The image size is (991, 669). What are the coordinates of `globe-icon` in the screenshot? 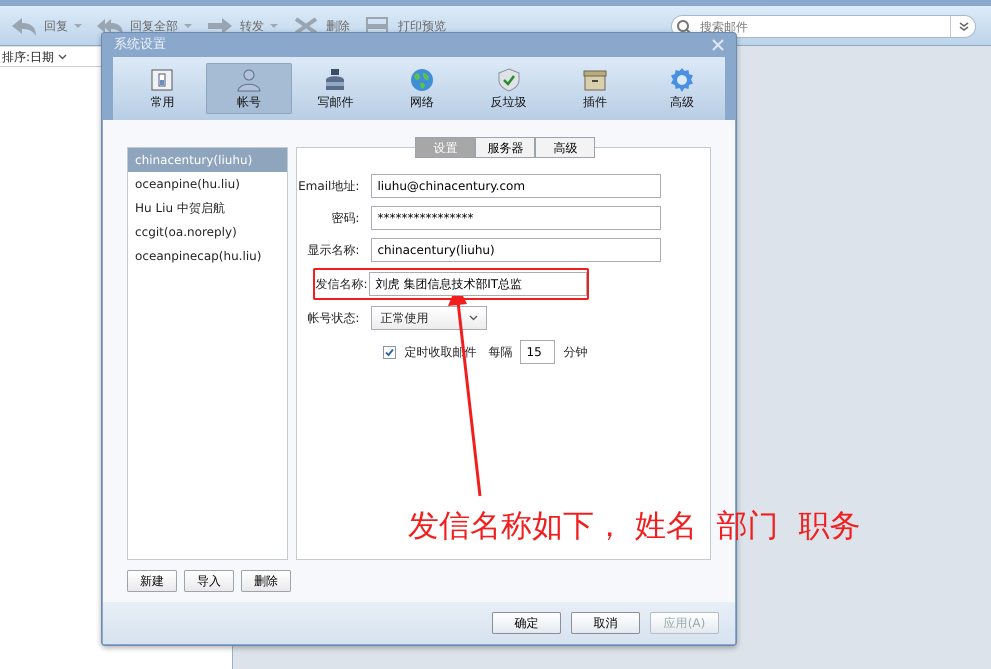 It's located at (422, 80).